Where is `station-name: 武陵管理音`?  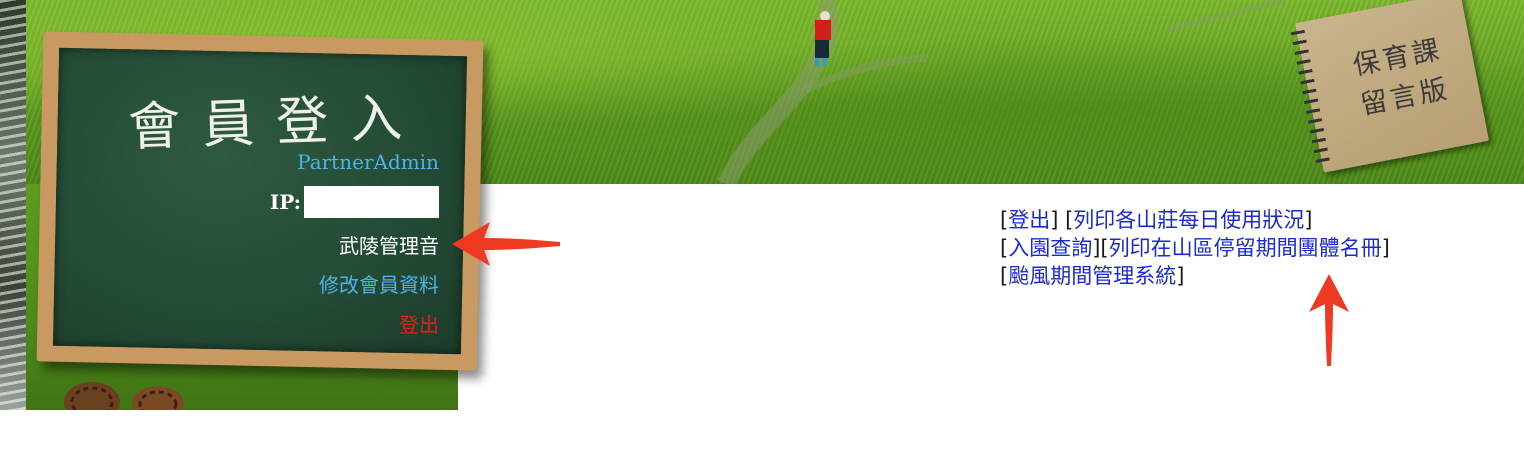
station-name: 武陵管理音 is located at coordinates (389, 246).